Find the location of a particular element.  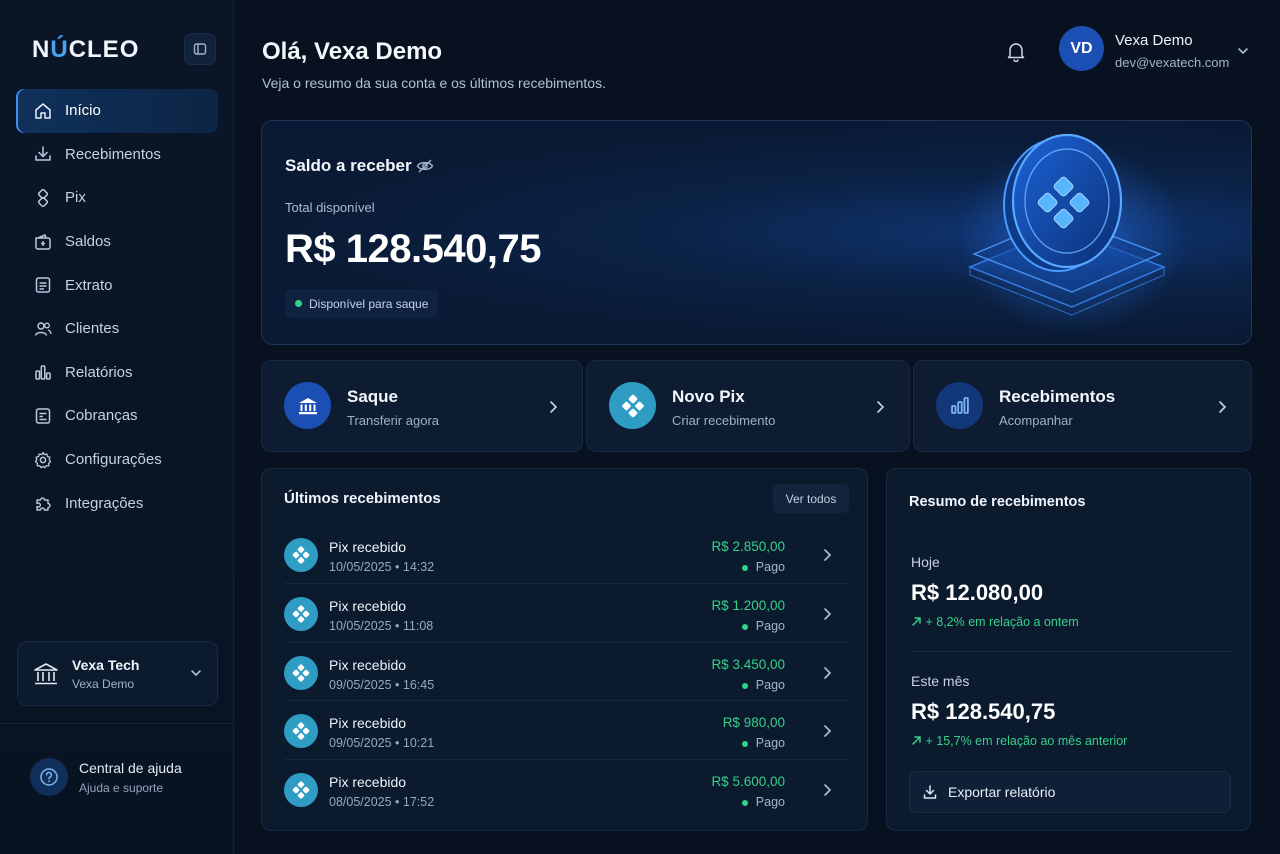

sidebar-item-clientes: Clientes is located at coordinates (117, 329).